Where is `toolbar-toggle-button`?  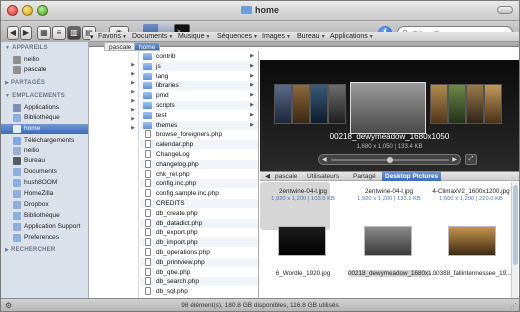 toolbar-toggle-button is located at coordinates (505, 10).